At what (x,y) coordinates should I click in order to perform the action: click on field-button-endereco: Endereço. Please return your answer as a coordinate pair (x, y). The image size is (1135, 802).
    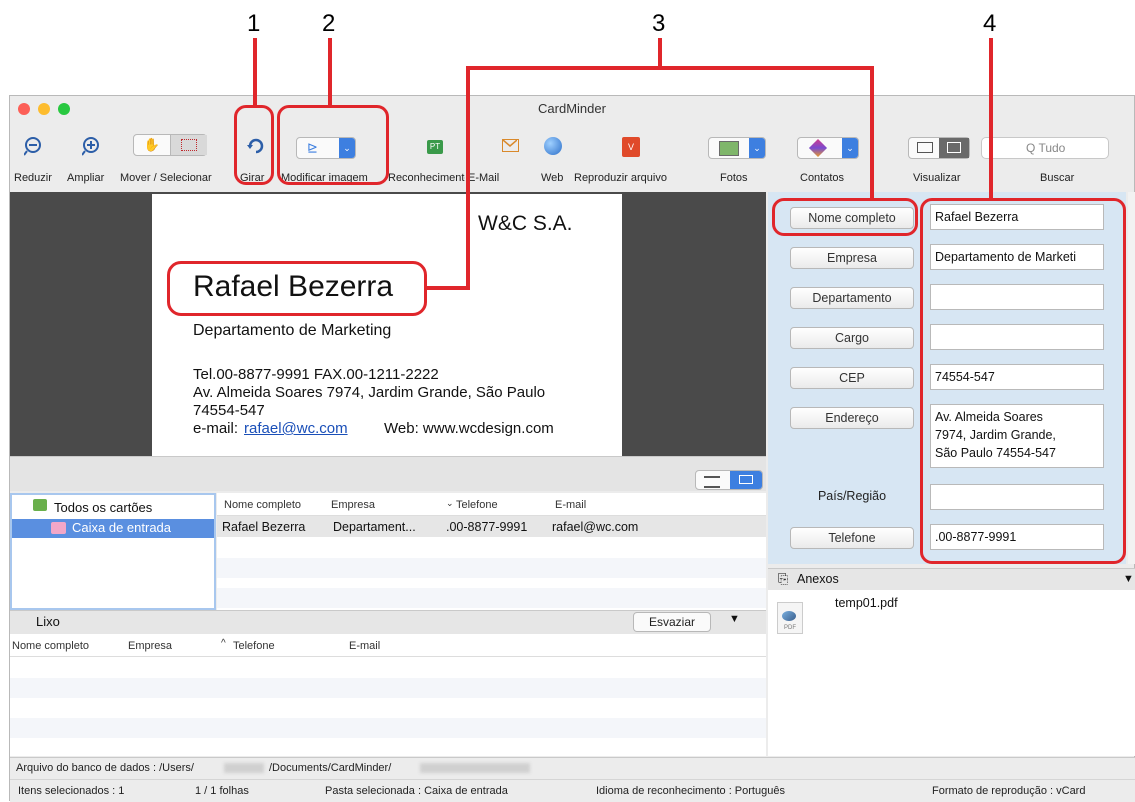
    Looking at the image, I should click on (852, 418).